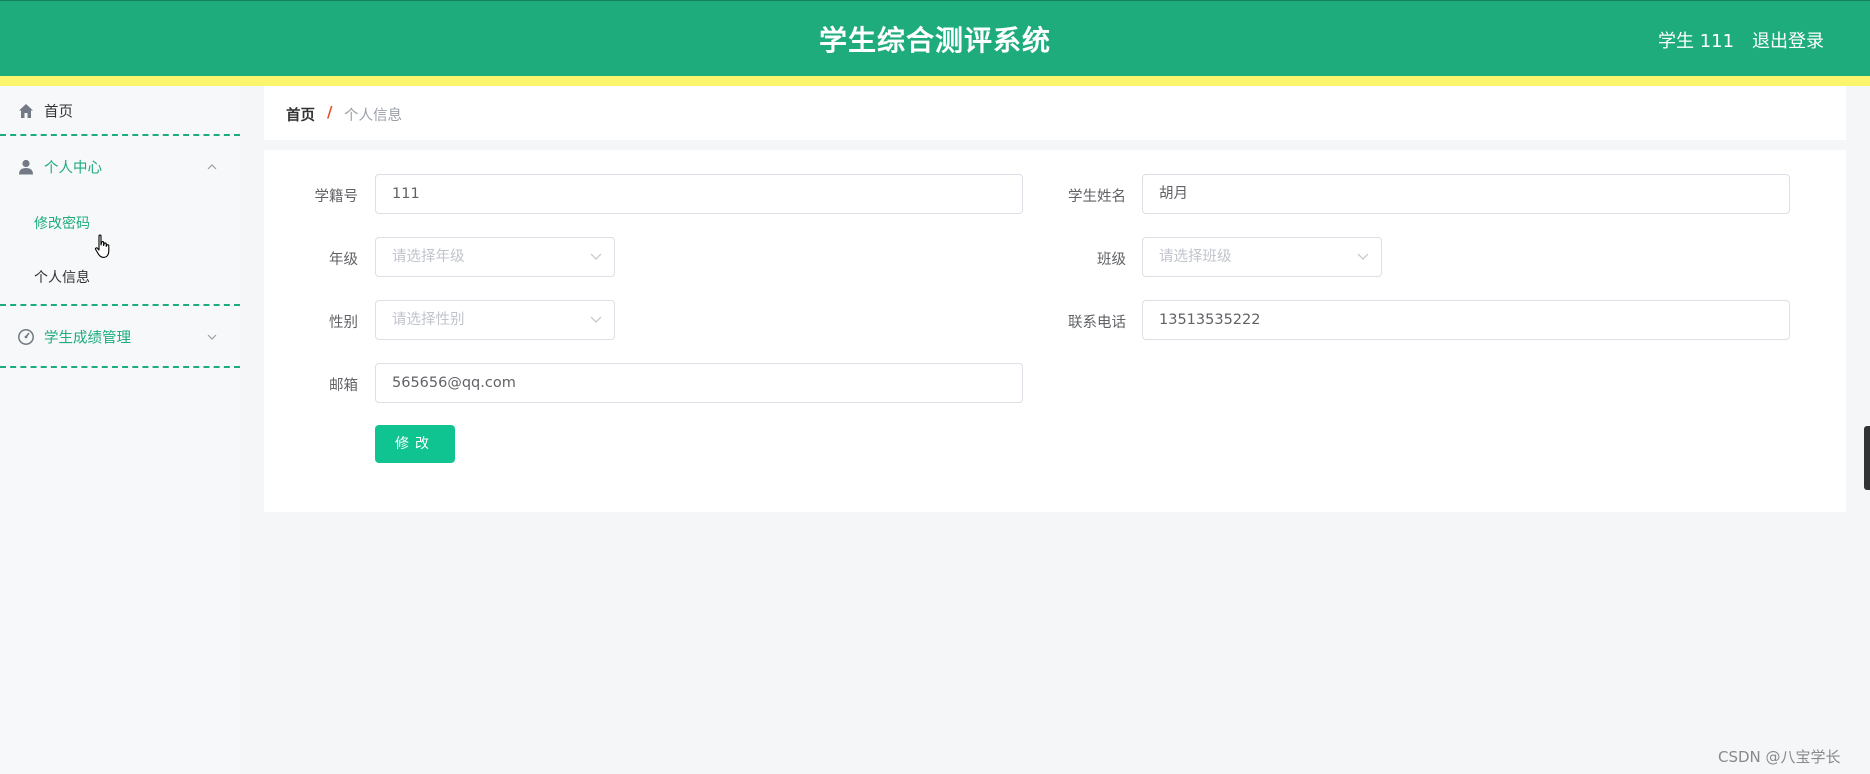 The image size is (1870, 774). Describe the element at coordinates (62, 223) in the screenshot. I see `sidebar-subitem-change-password: 修改密码` at that location.